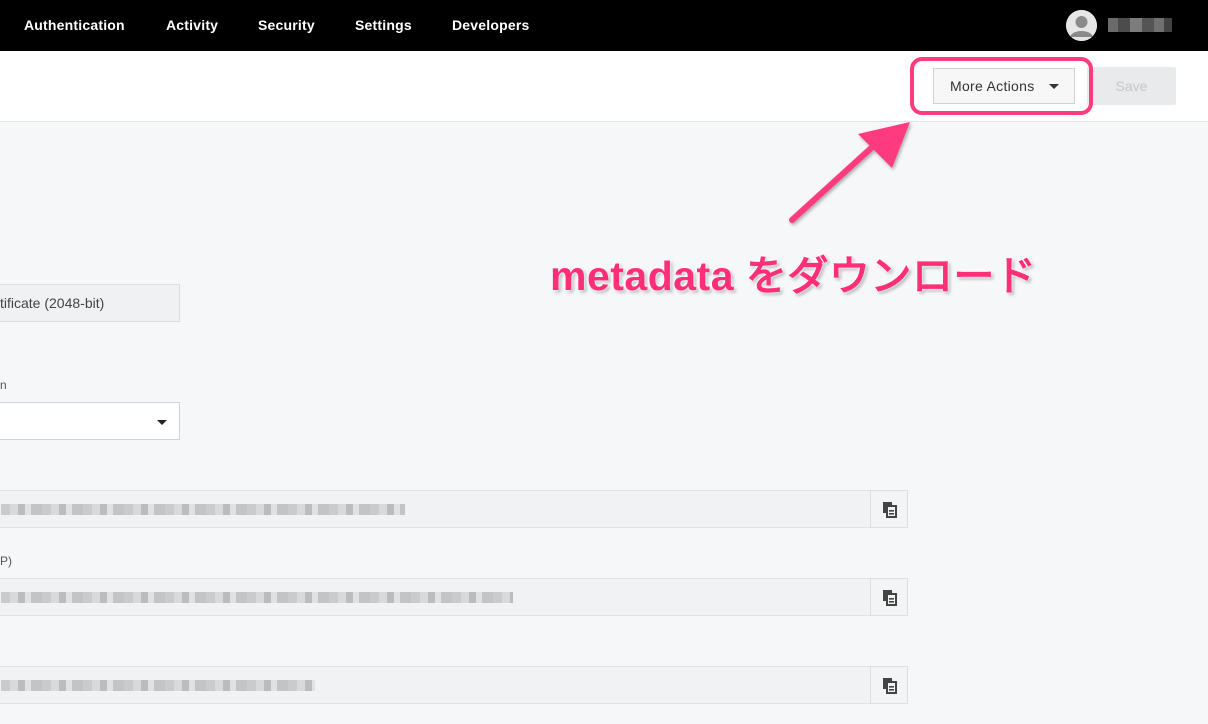 The image size is (1208, 724). I want to click on nav-activity: Activity, so click(192, 25).